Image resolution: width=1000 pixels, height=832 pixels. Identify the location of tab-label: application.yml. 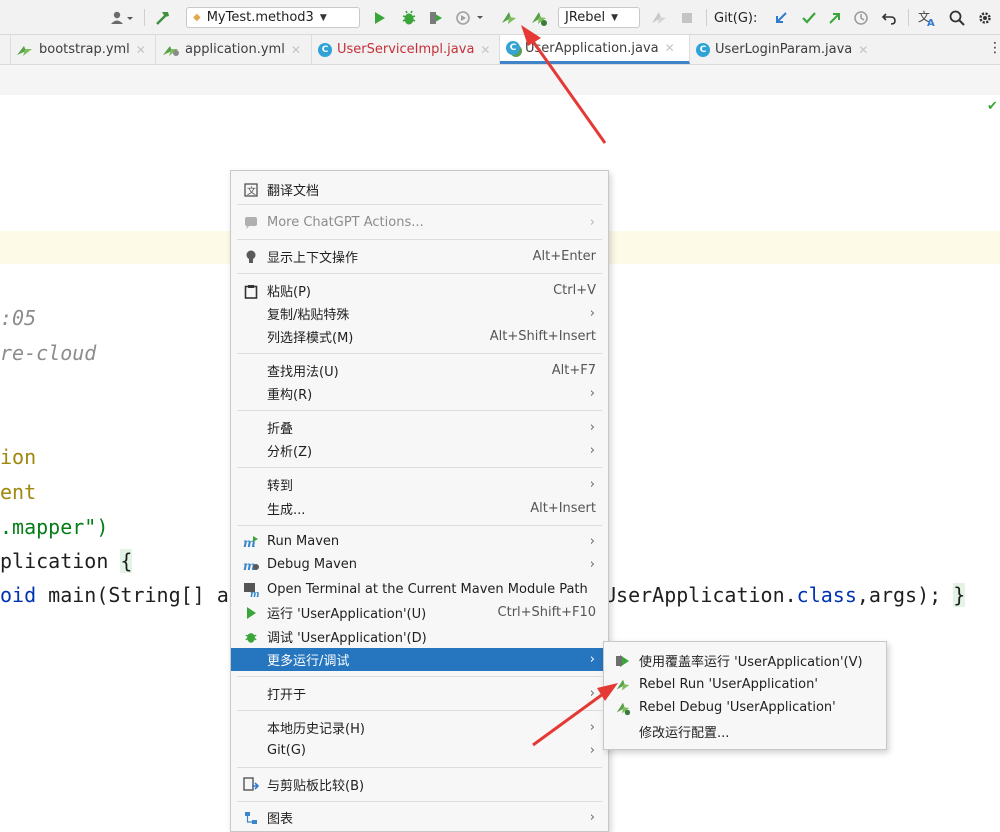
(235, 49).